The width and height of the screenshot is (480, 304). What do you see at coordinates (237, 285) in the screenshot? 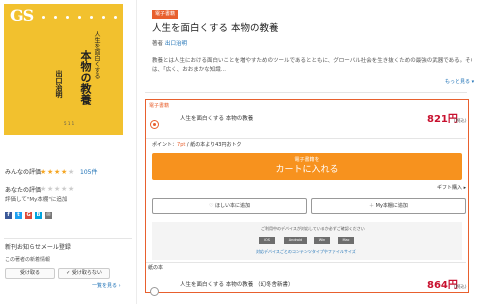
I see `paper-option-name: 人生を面白くする 本物の教養 （幻冬舎新書）` at bounding box center [237, 285].